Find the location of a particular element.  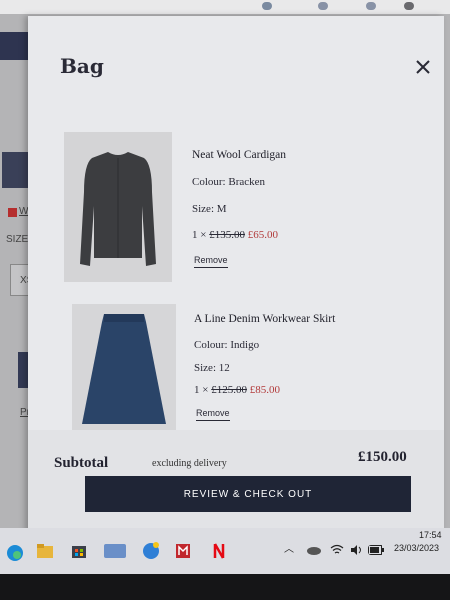

profile-avatar-icon is located at coordinates (409, 6).